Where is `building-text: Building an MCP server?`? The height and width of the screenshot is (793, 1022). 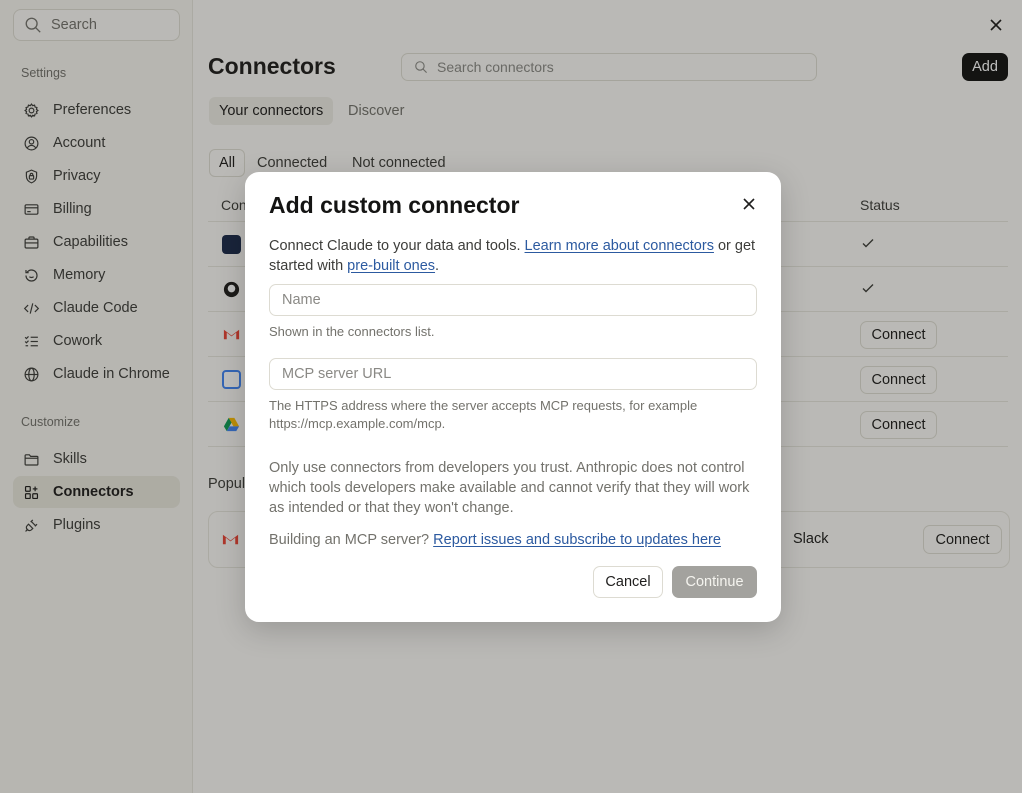
building-text: Building an MCP server? is located at coordinates (351, 540).